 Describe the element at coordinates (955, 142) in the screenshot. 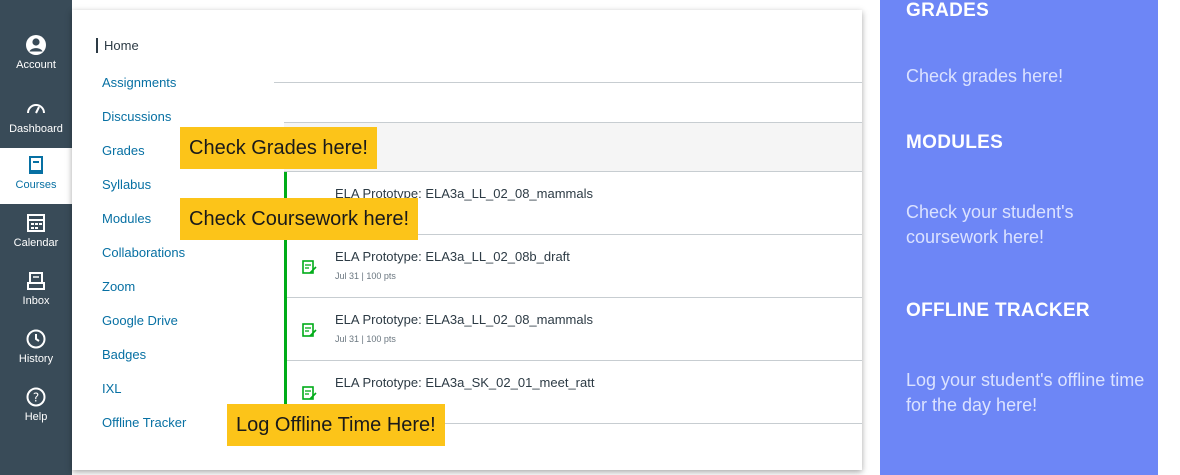

I see `modules-heading: MODULES` at that location.